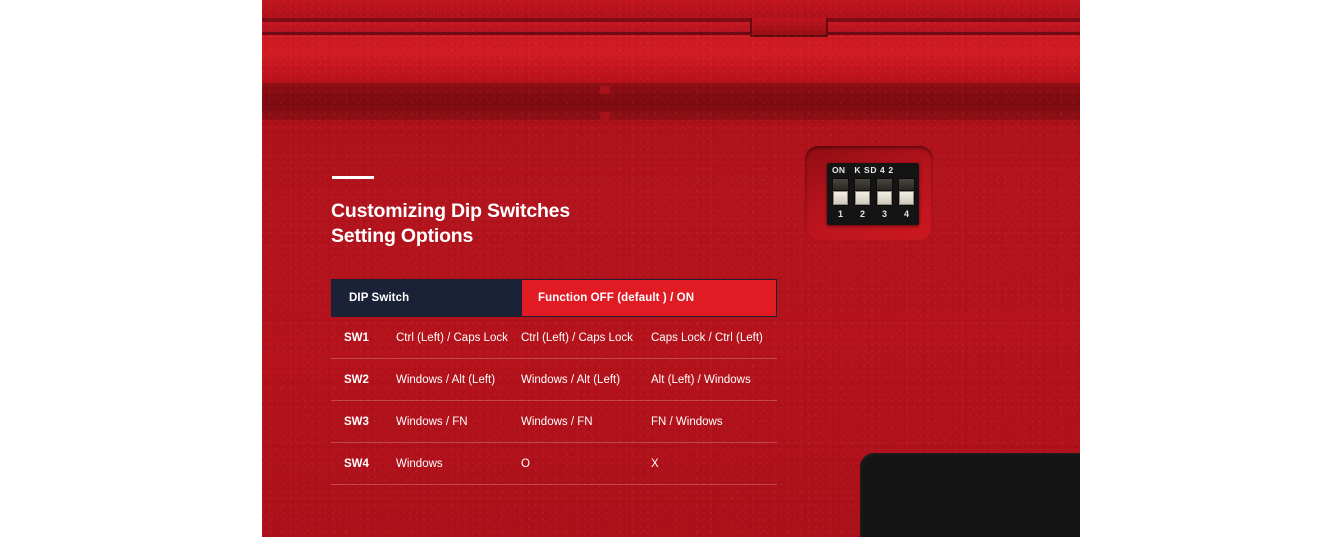 The width and height of the screenshot is (1342, 537). I want to click on row-label-value: Ctrl (Left) / Caps Lock, so click(452, 337).